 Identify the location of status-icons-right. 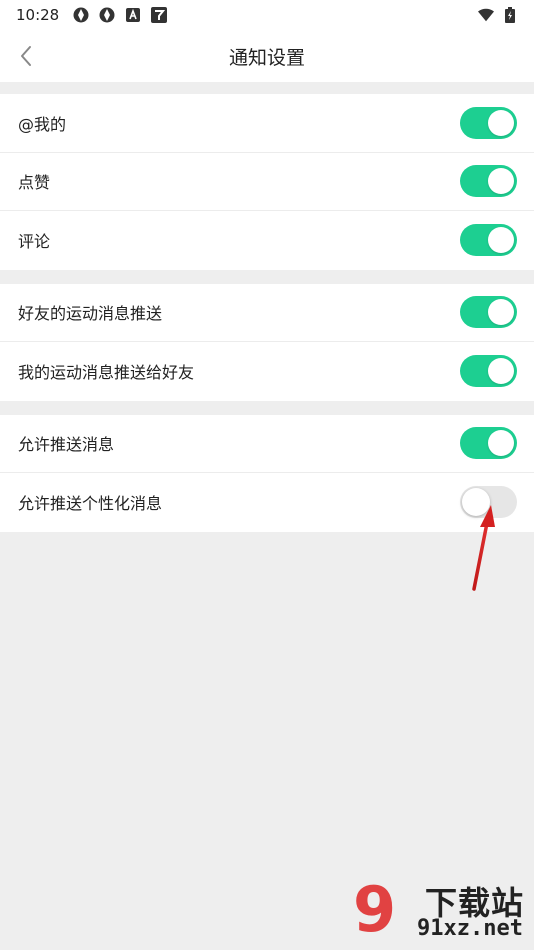
(498, 15).